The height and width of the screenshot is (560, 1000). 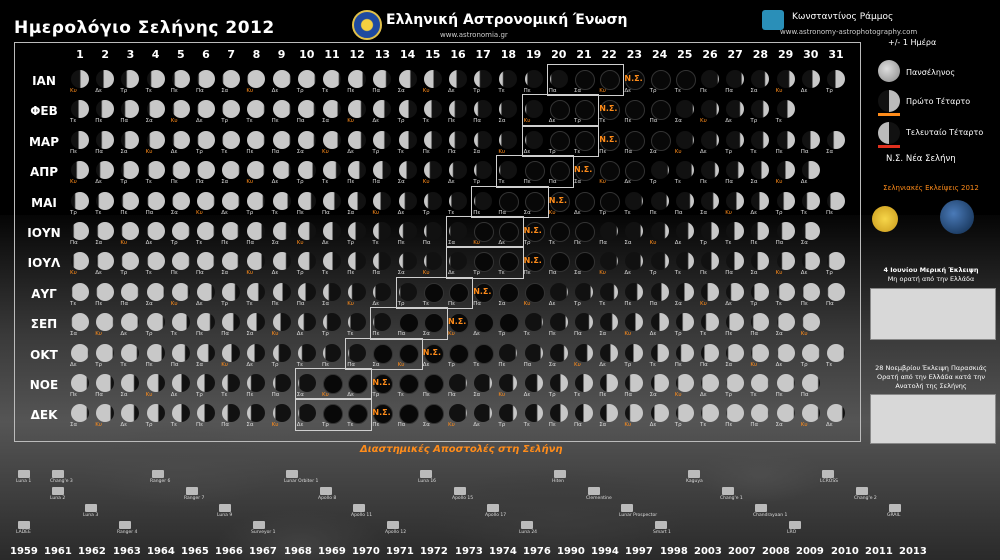 What do you see at coordinates (474, 35) in the screenshot?
I see `organization-url: www.astronomia.gr` at bounding box center [474, 35].